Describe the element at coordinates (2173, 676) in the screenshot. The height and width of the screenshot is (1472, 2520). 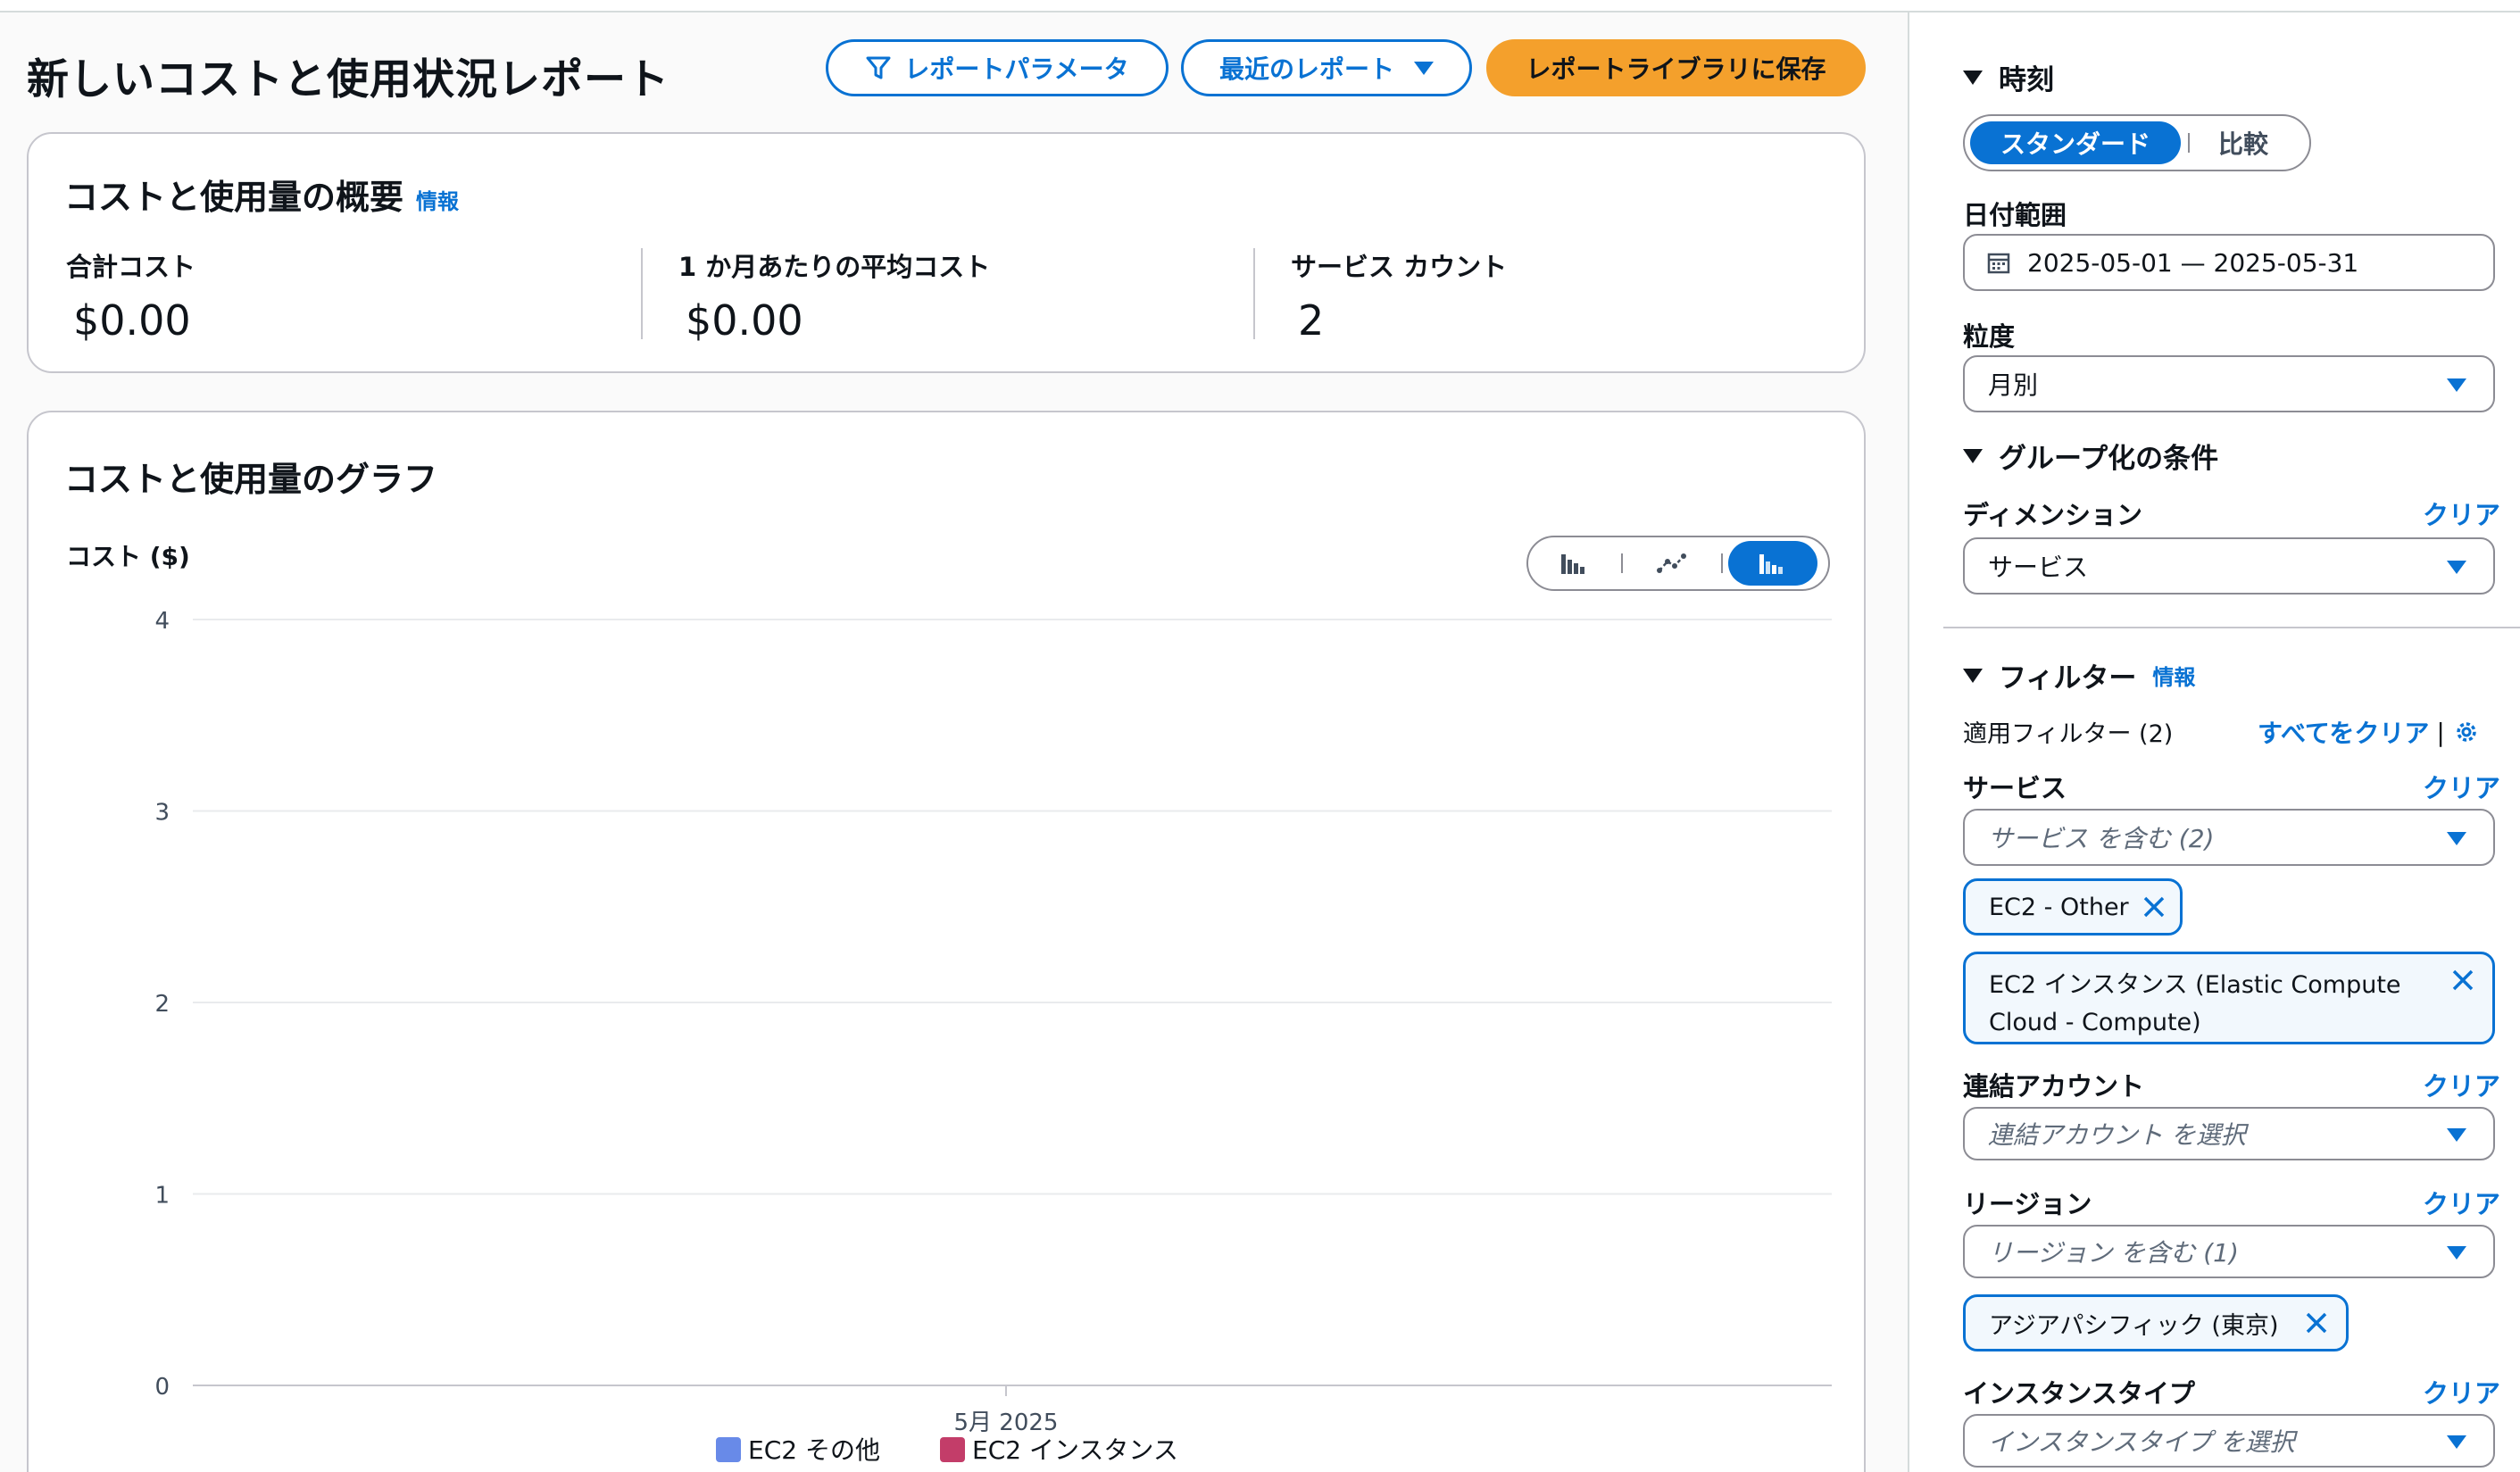
I see `filter-info-link: 情報` at that location.